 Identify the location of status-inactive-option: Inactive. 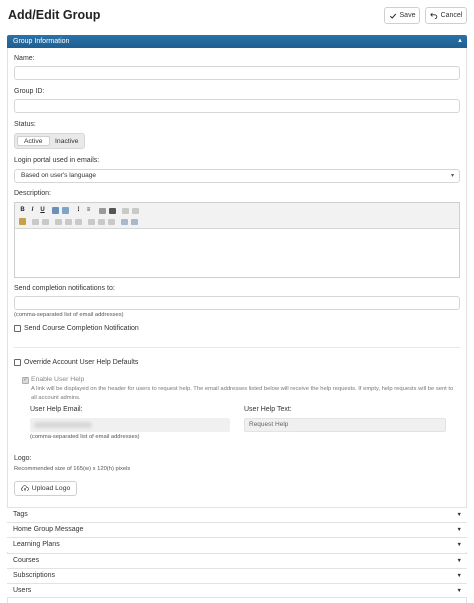
(67, 141).